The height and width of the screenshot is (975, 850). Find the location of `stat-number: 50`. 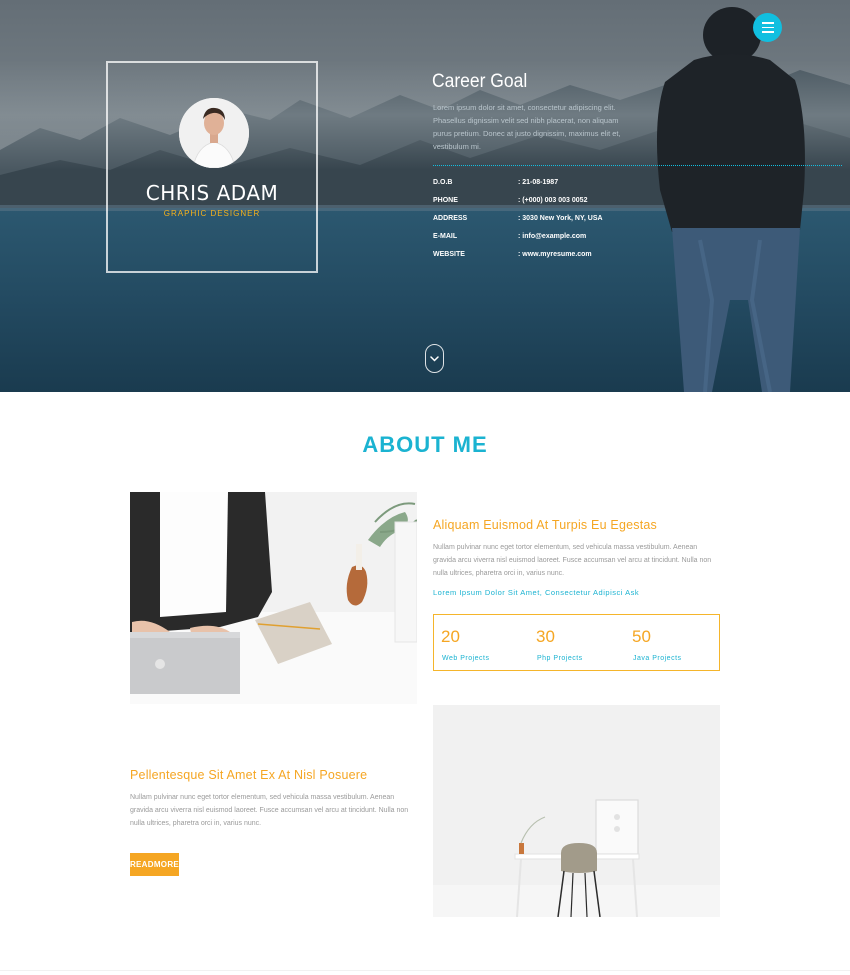

stat-number: 50 is located at coordinates (641, 636).